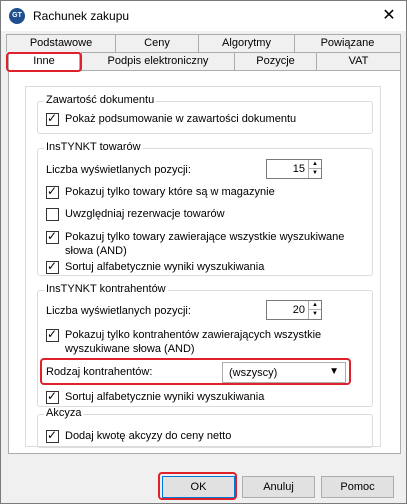  I want to click on label-line-2: wyszukiwane słowa (AND), so click(130, 349).